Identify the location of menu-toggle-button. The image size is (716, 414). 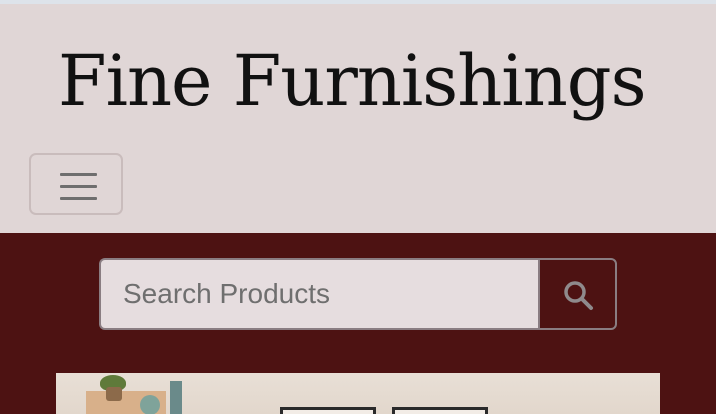
(76, 184).